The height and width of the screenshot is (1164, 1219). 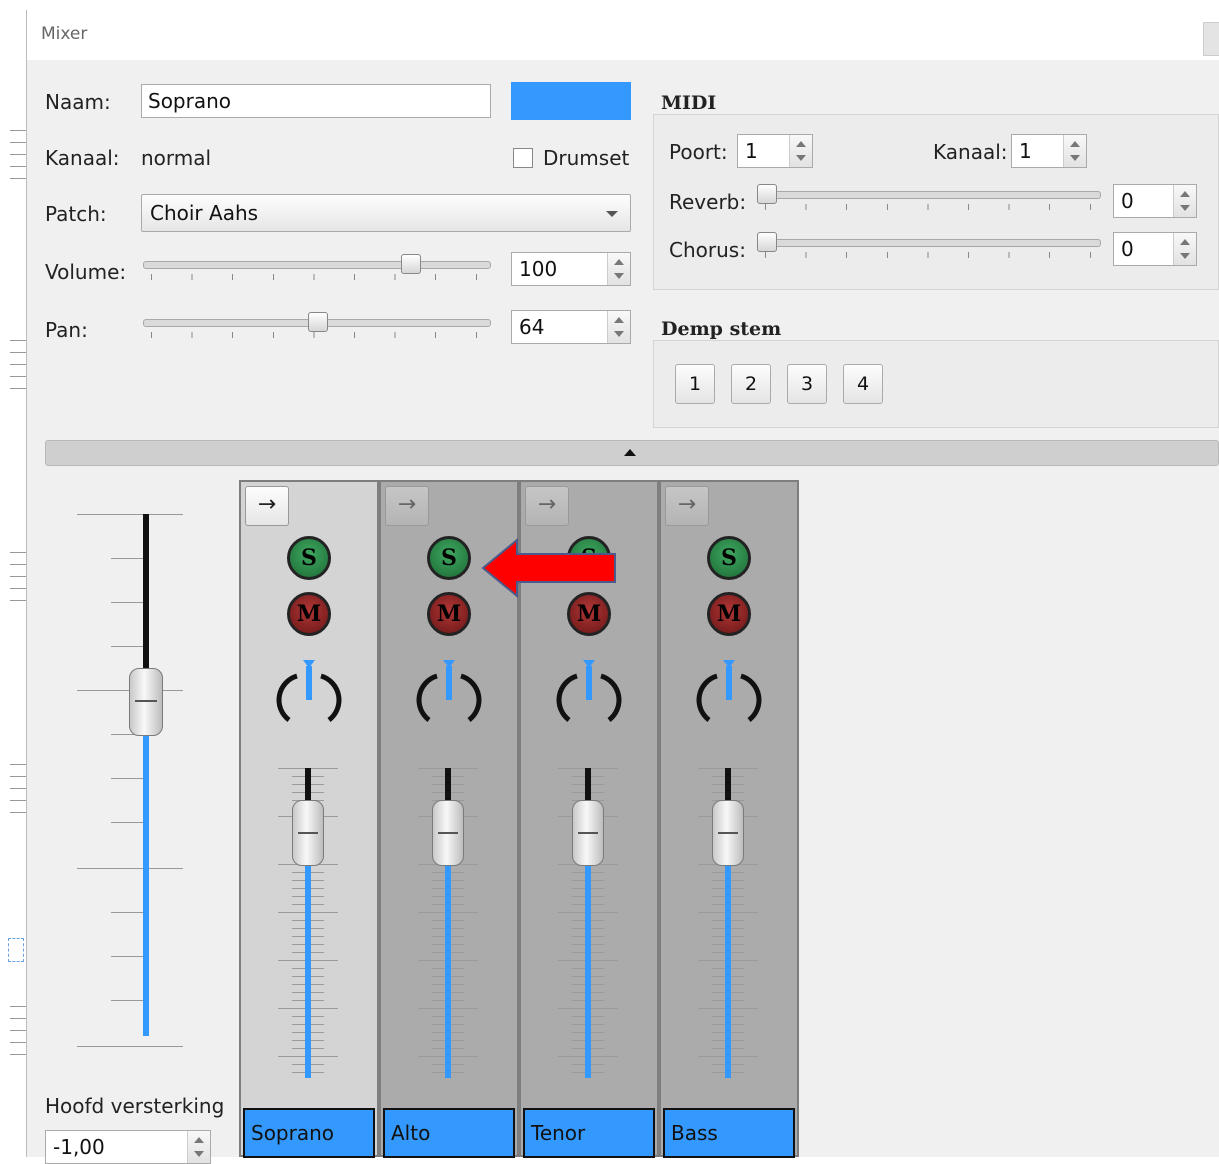 What do you see at coordinates (571, 101) in the screenshot?
I see `color-swatch` at bounding box center [571, 101].